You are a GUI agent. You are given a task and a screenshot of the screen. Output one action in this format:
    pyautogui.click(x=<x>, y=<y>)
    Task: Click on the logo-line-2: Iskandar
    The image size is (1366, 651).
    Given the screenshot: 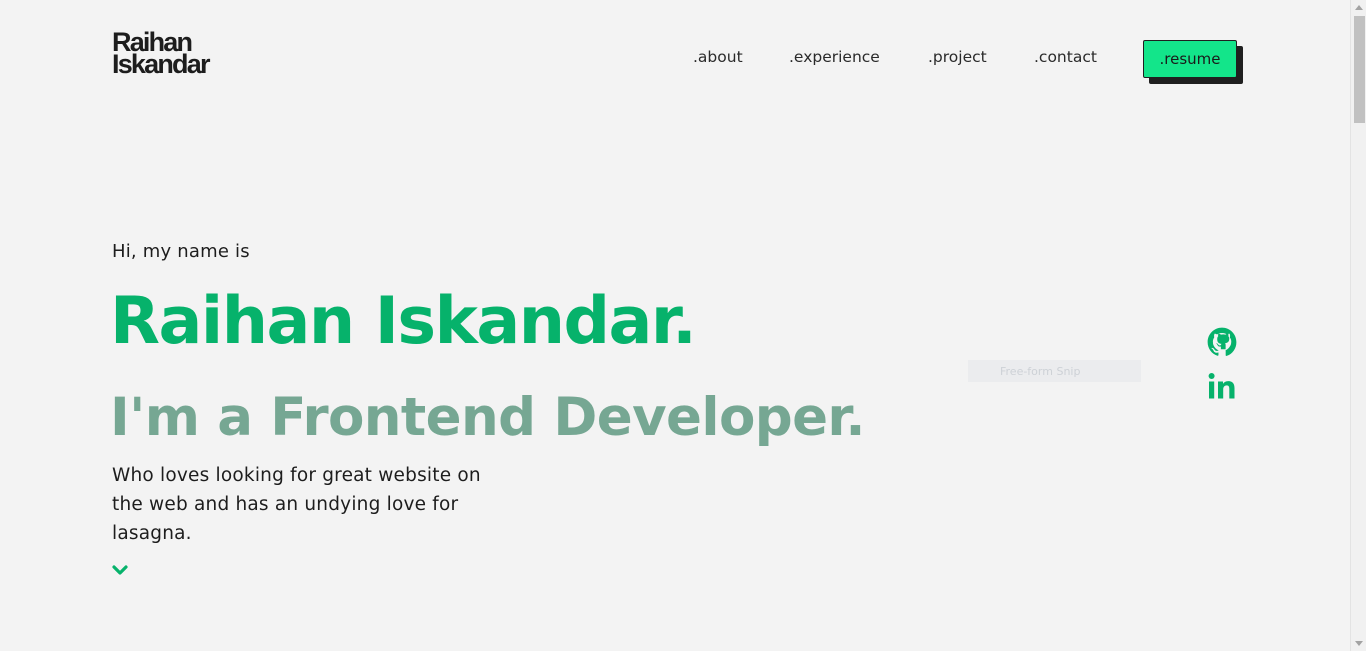 What is the action you would take?
    pyautogui.click(x=161, y=64)
    